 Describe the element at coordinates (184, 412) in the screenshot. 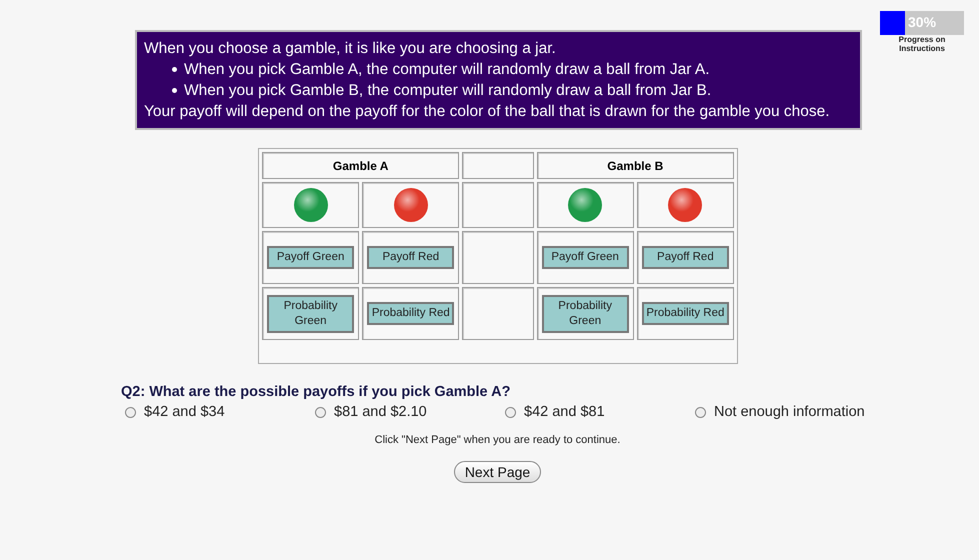

I see `option-label: $42 and $34` at that location.